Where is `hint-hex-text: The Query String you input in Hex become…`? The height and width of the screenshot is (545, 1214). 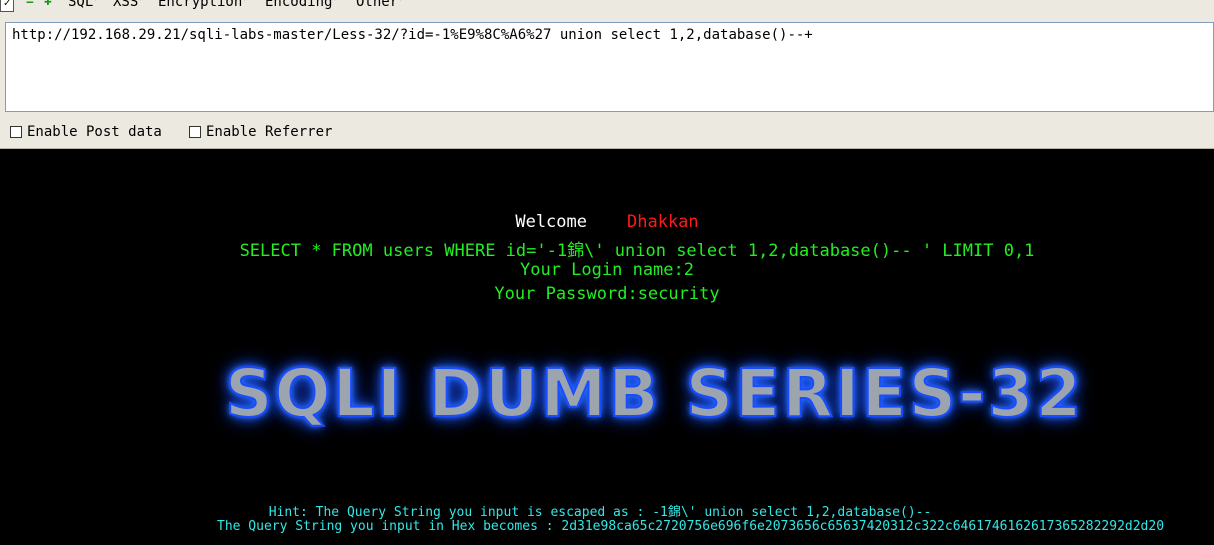 hint-hex-text: The Query String you input in Hex become… is located at coordinates (691, 526).